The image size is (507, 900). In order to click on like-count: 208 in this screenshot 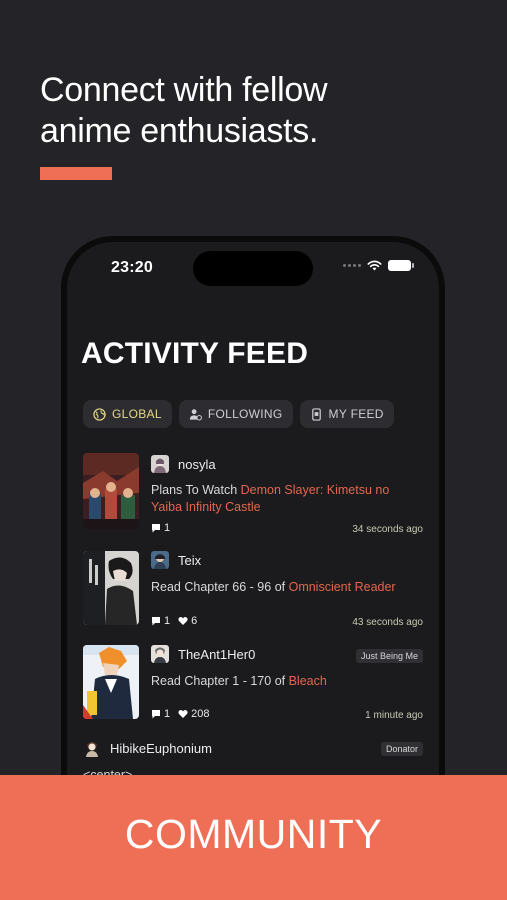, I will do `click(193, 714)`.